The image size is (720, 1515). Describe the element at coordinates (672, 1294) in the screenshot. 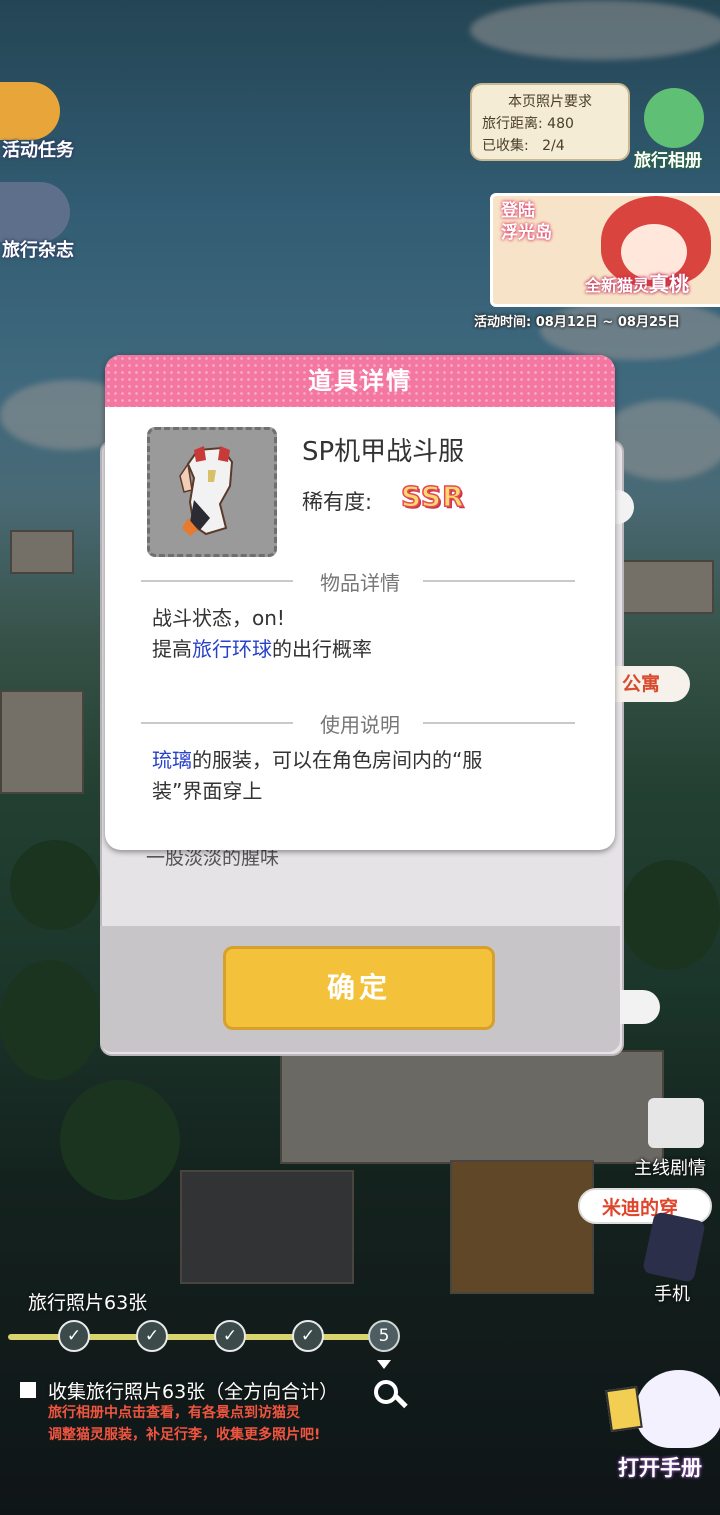

I see `phone-label: 手机` at that location.